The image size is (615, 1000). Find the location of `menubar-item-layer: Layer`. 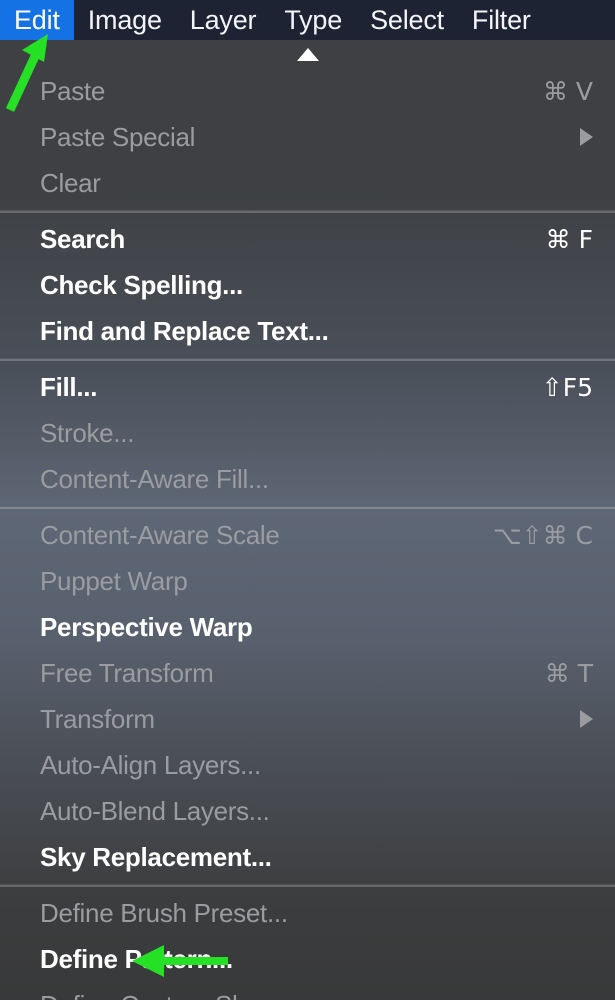

menubar-item-layer: Layer is located at coordinates (223, 20).